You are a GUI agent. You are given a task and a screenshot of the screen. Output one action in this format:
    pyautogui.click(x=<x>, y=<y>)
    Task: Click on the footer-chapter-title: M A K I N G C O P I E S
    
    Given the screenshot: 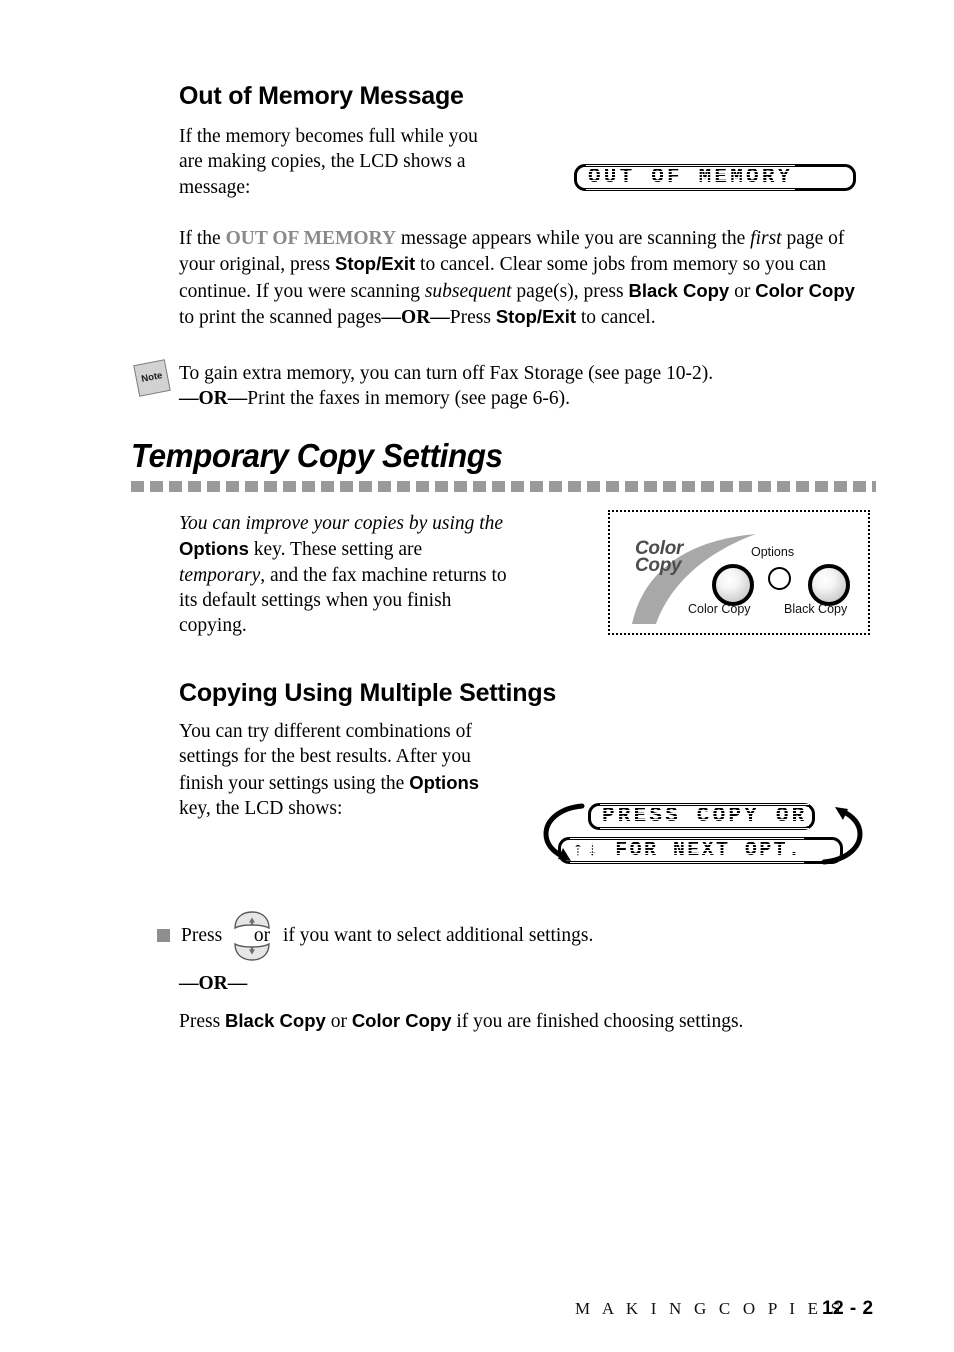 What is the action you would take?
    pyautogui.click(x=710, y=1308)
    